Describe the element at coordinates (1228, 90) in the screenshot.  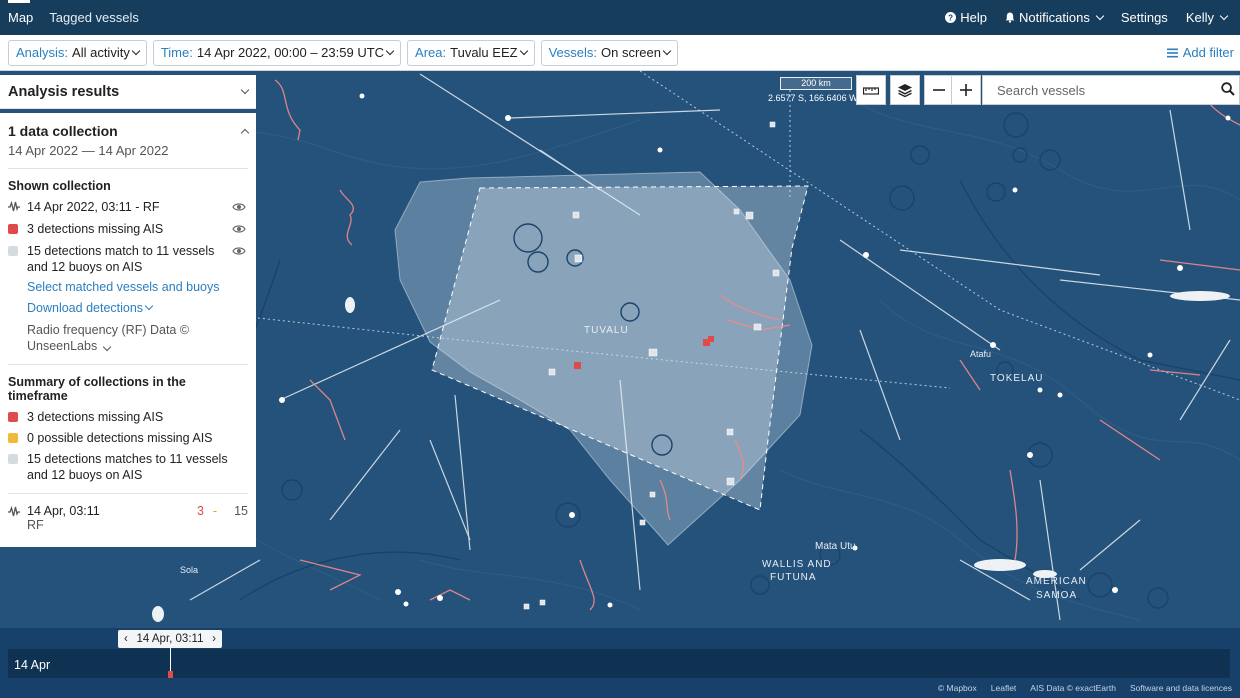
I see `search-icon` at that location.